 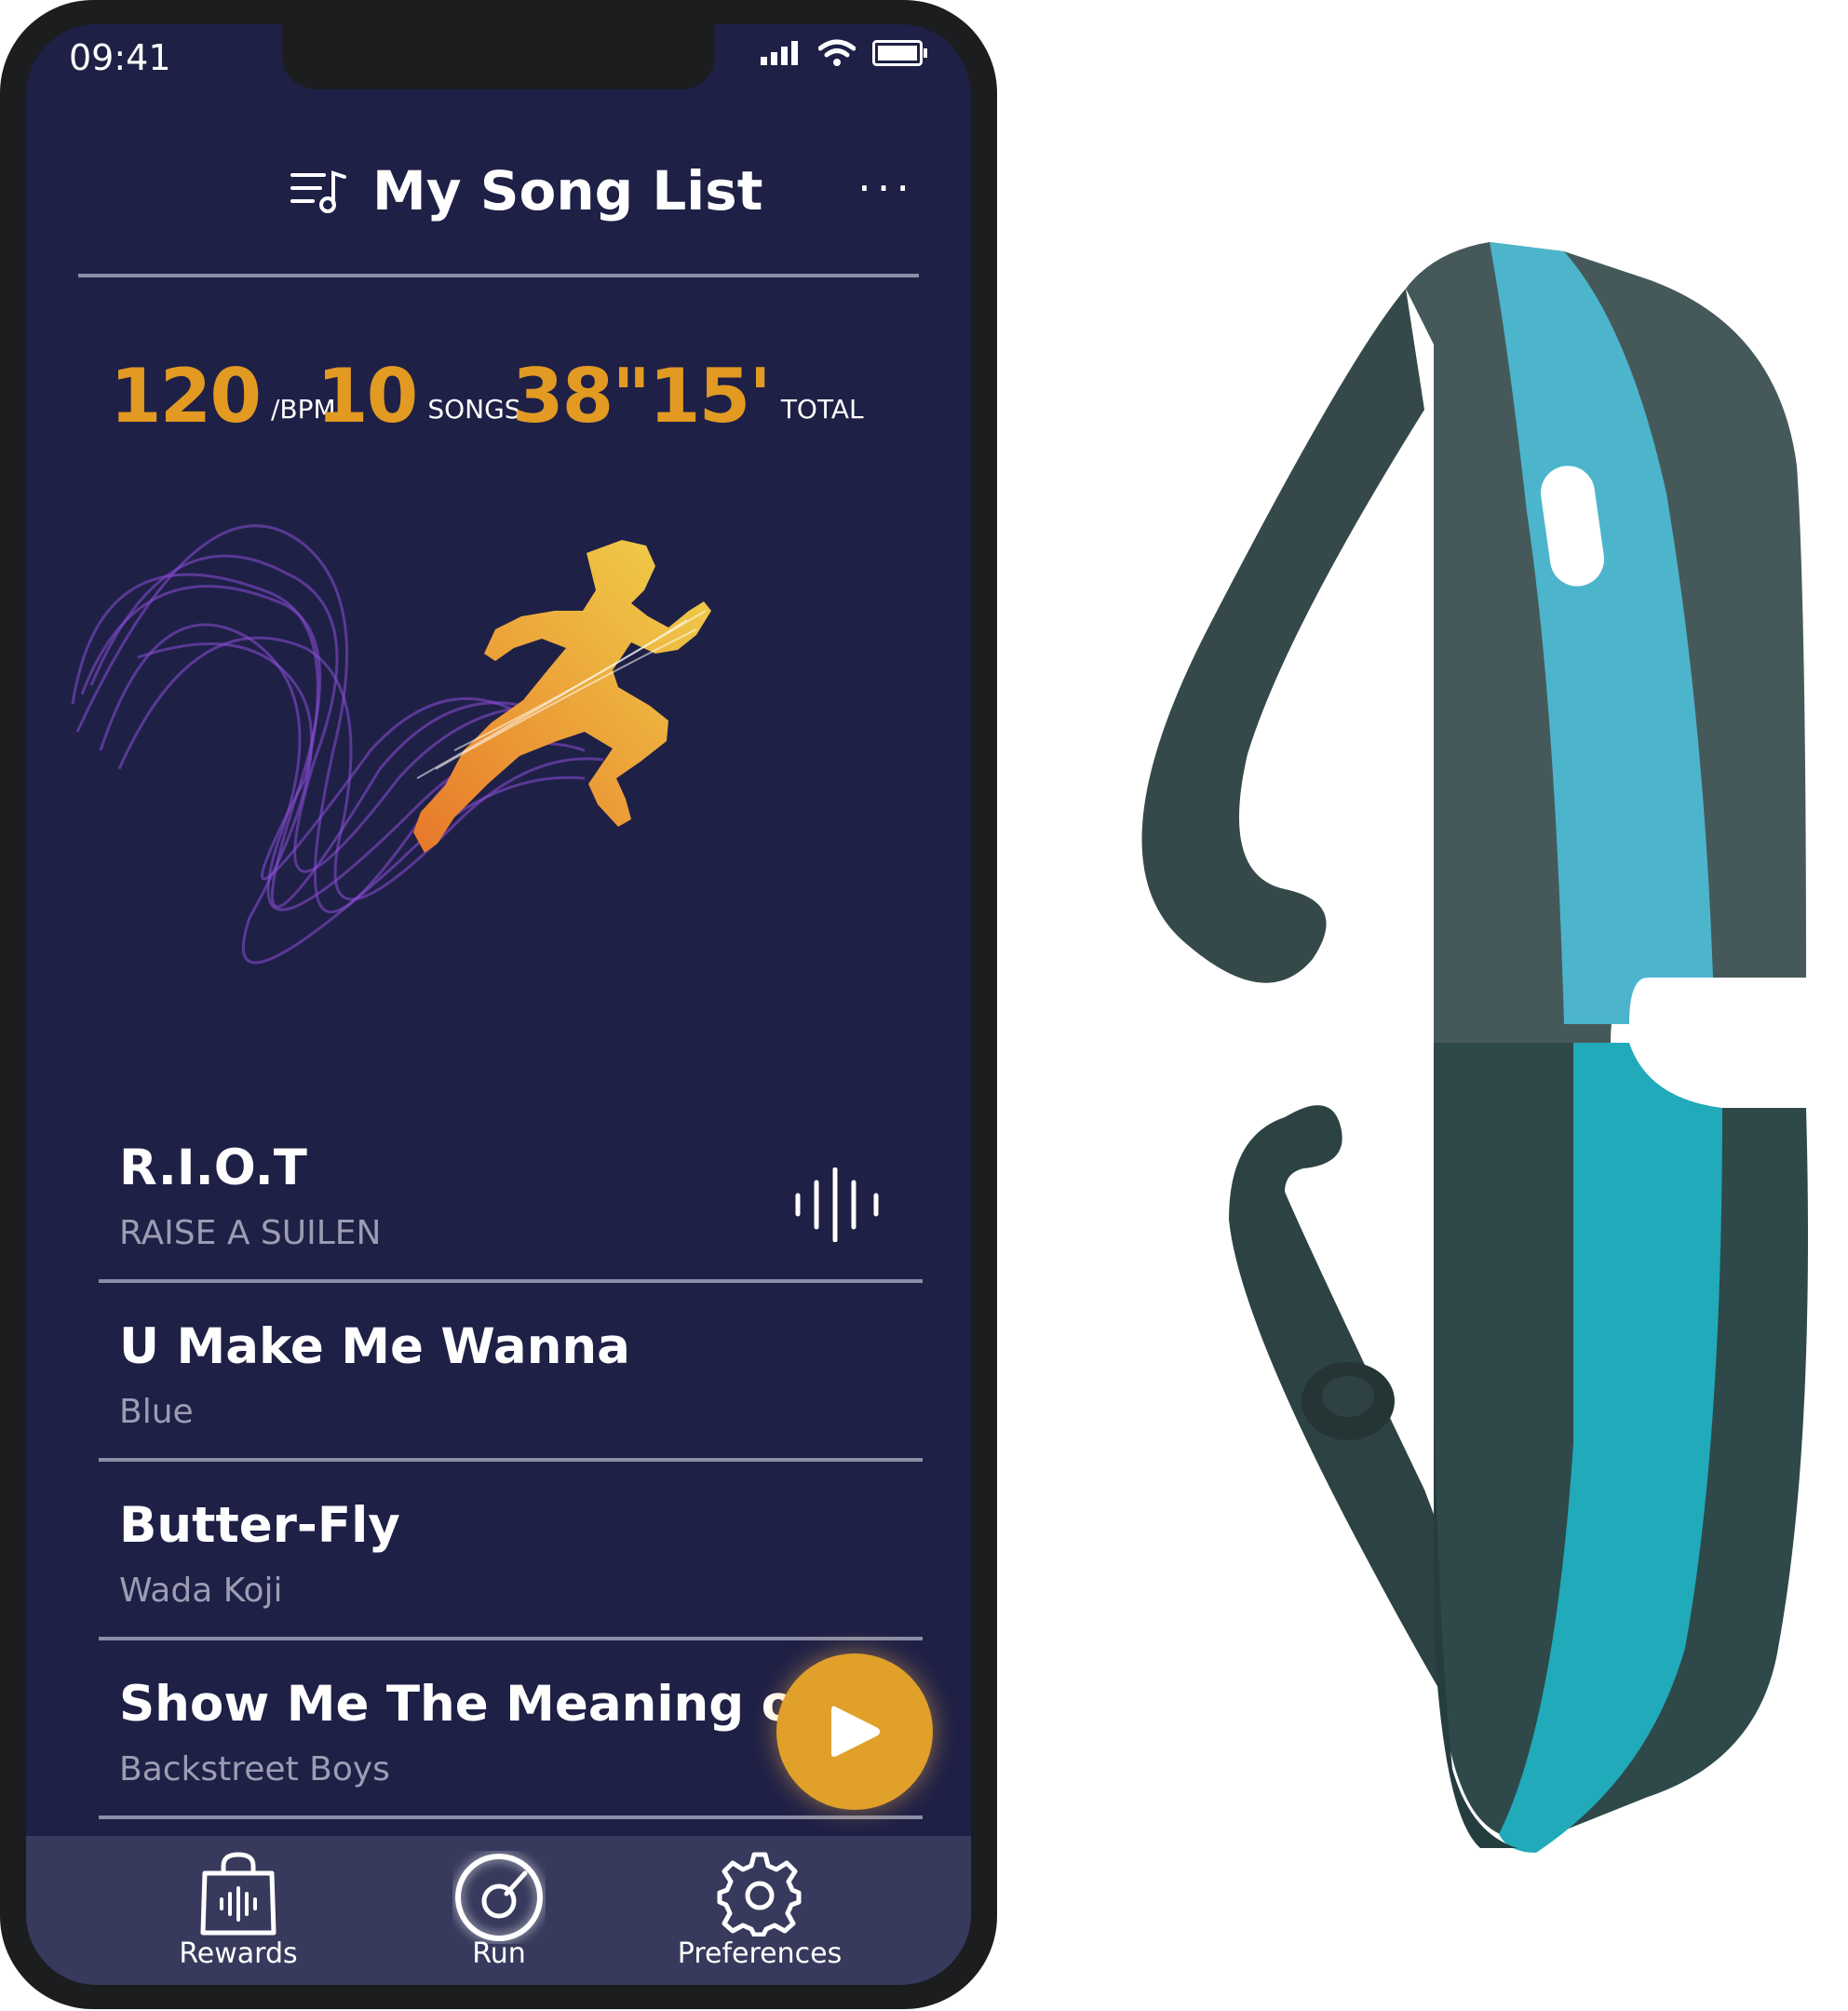 What do you see at coordinates (642, 396) in the screenshot?
I see `stat-total-value: 38"15'` at bounding box center [642, 396].